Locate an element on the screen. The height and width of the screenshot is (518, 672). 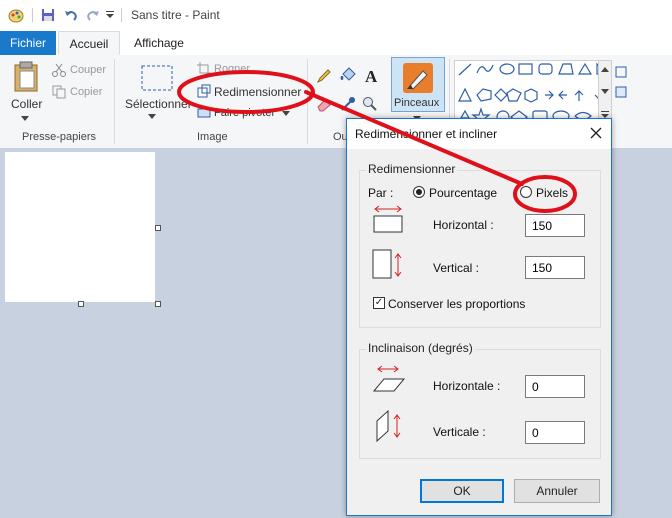
keep-ratio-label: Conserver les proportions is located at coordinates (456, 304).